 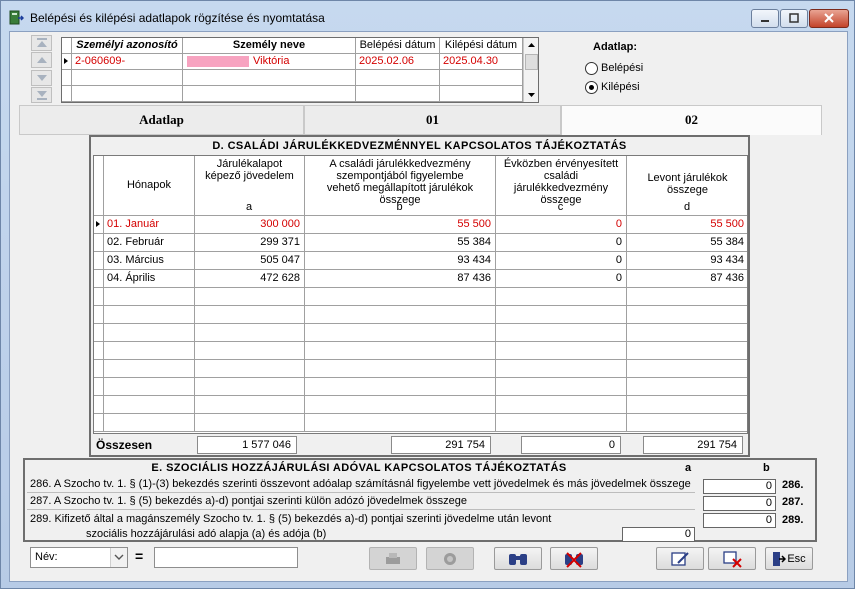 I want to click on exit-date-cell: 2025.04.30, so click(x=481, y=62).